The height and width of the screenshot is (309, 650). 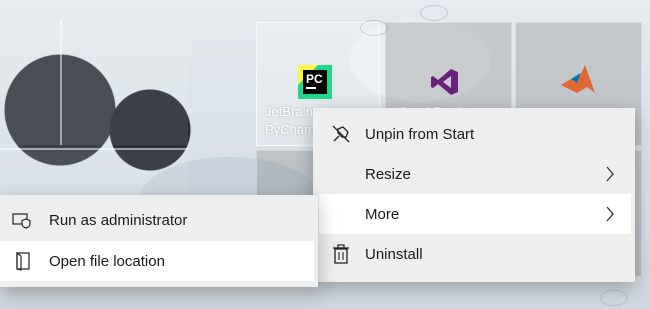 I want to click on submenu: Run as administrator Open file location, so click(x=159, y=241).